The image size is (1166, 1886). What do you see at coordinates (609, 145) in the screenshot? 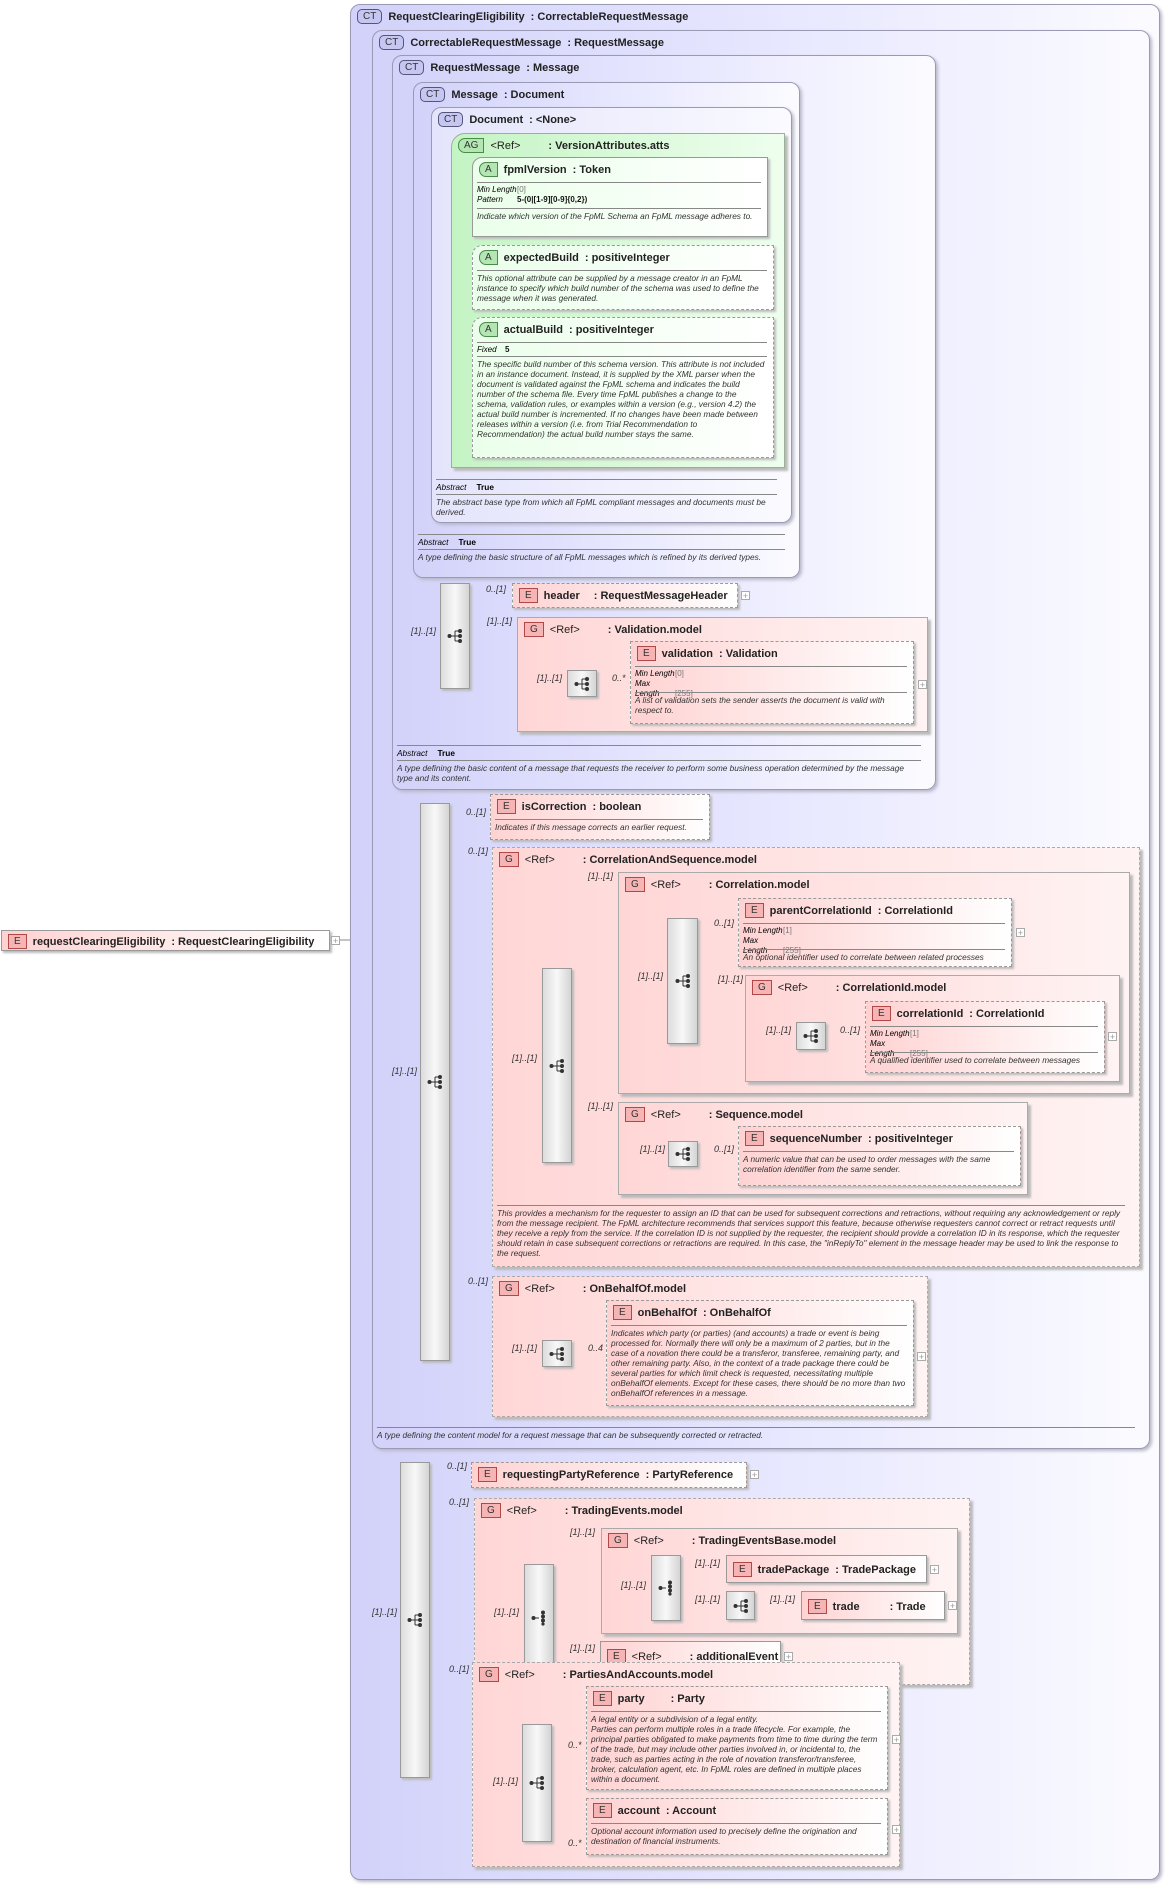
I see `group-name: : VersionAttributes.atts` at bounding box center [609, 145].